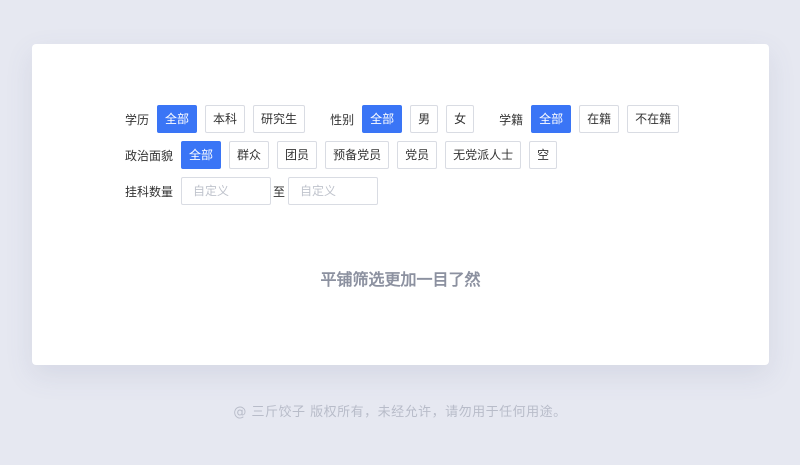 The image size is (800, 465). What do you see at coordinates (424, 119) in the screenshot?
I see `gender-option-male: 男` at bounding box center [424, 119].